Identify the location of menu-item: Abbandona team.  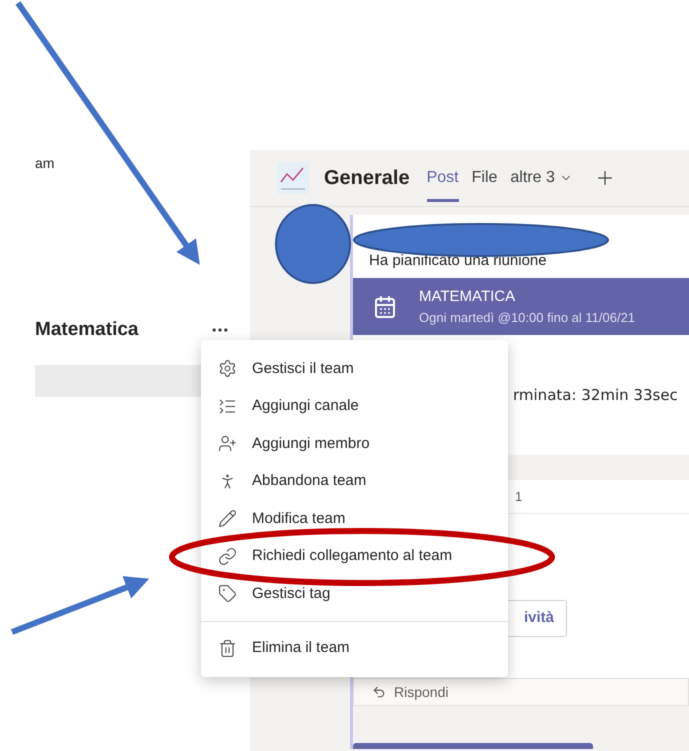
(354, 481).